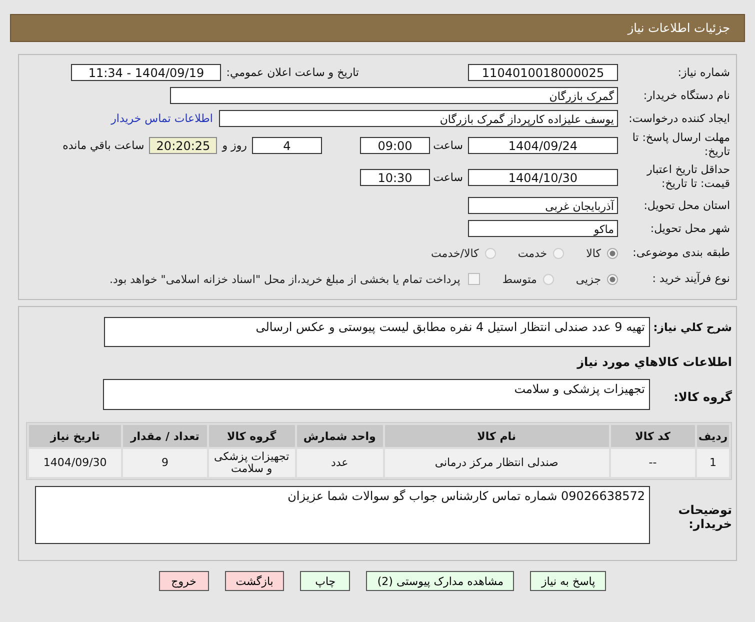 This screenshot has height=622, width=755. Describe the element at coordinates (691, 279) in the screenshot. I see `field-label: نوع فرآیند خرید :` at that location.